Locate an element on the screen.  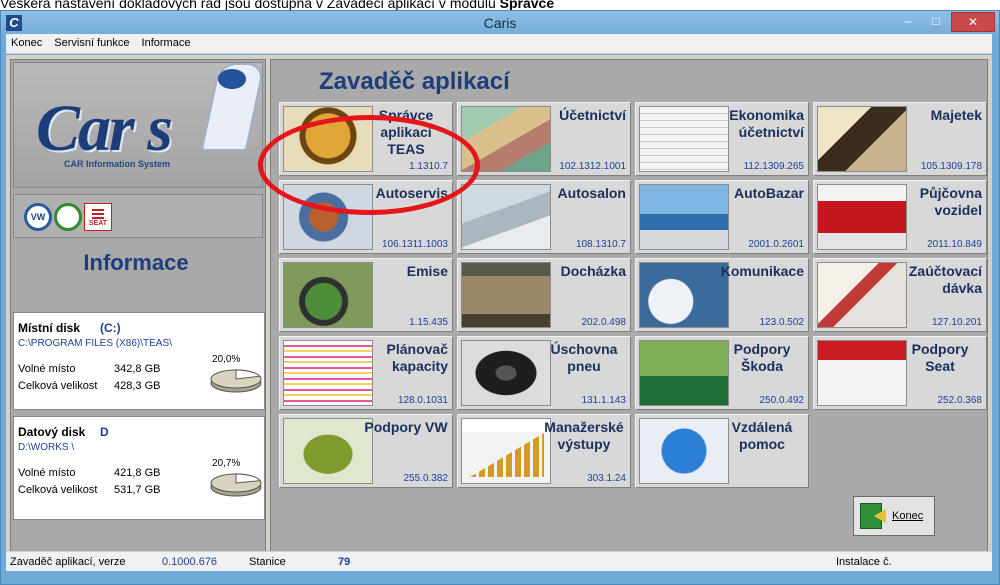
tile-zauctovaci-davka: Zaúčtovací dávka 127.10.201 is located at coordinates (900, 295).